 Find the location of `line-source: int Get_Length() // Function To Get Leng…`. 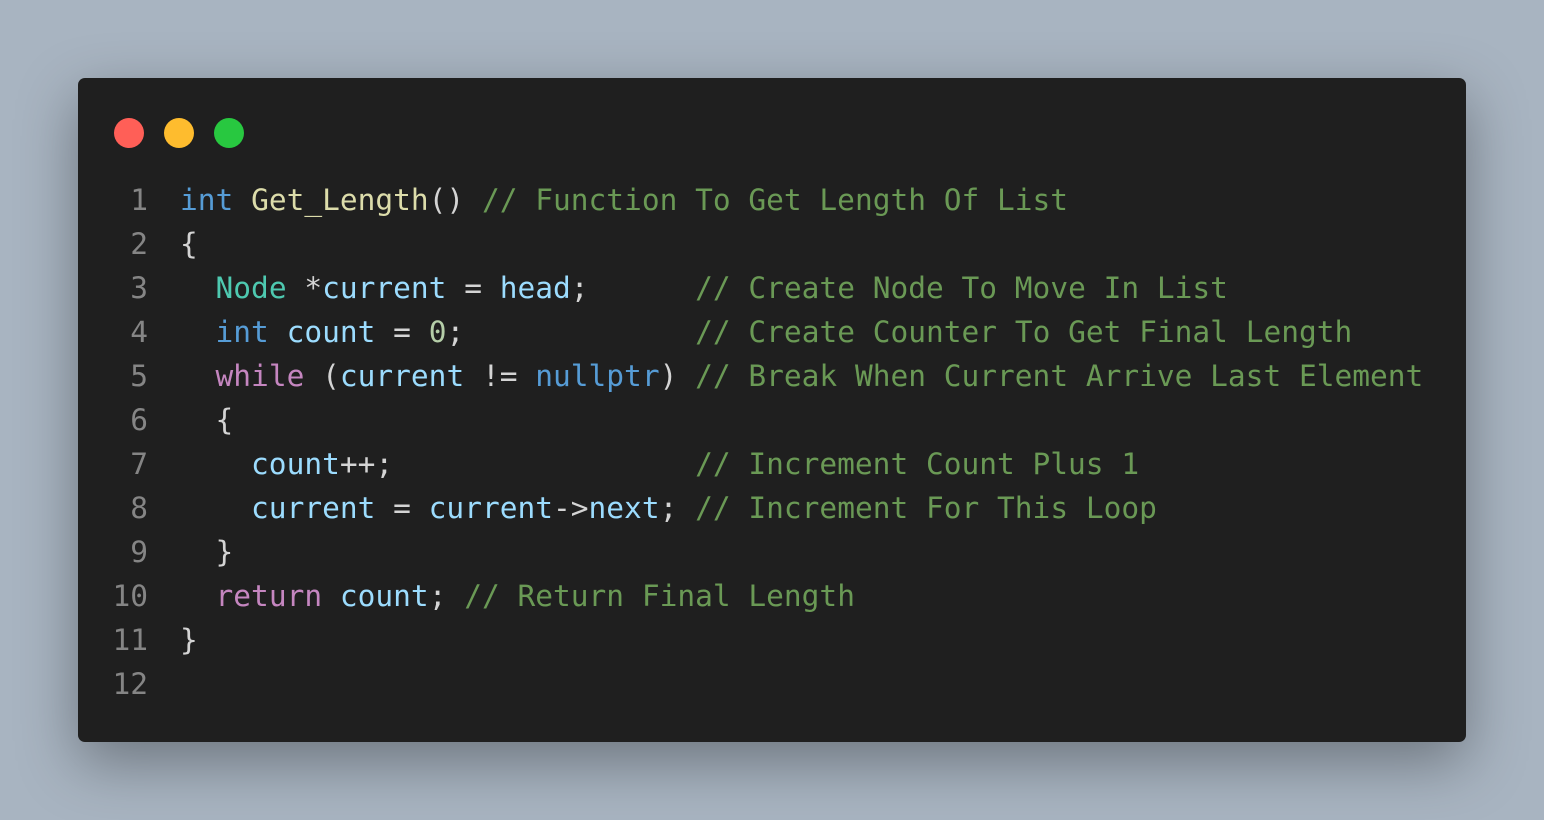

line-source: int Get_Length() // Function To Get Leng… is located at coordinates (624, 200).